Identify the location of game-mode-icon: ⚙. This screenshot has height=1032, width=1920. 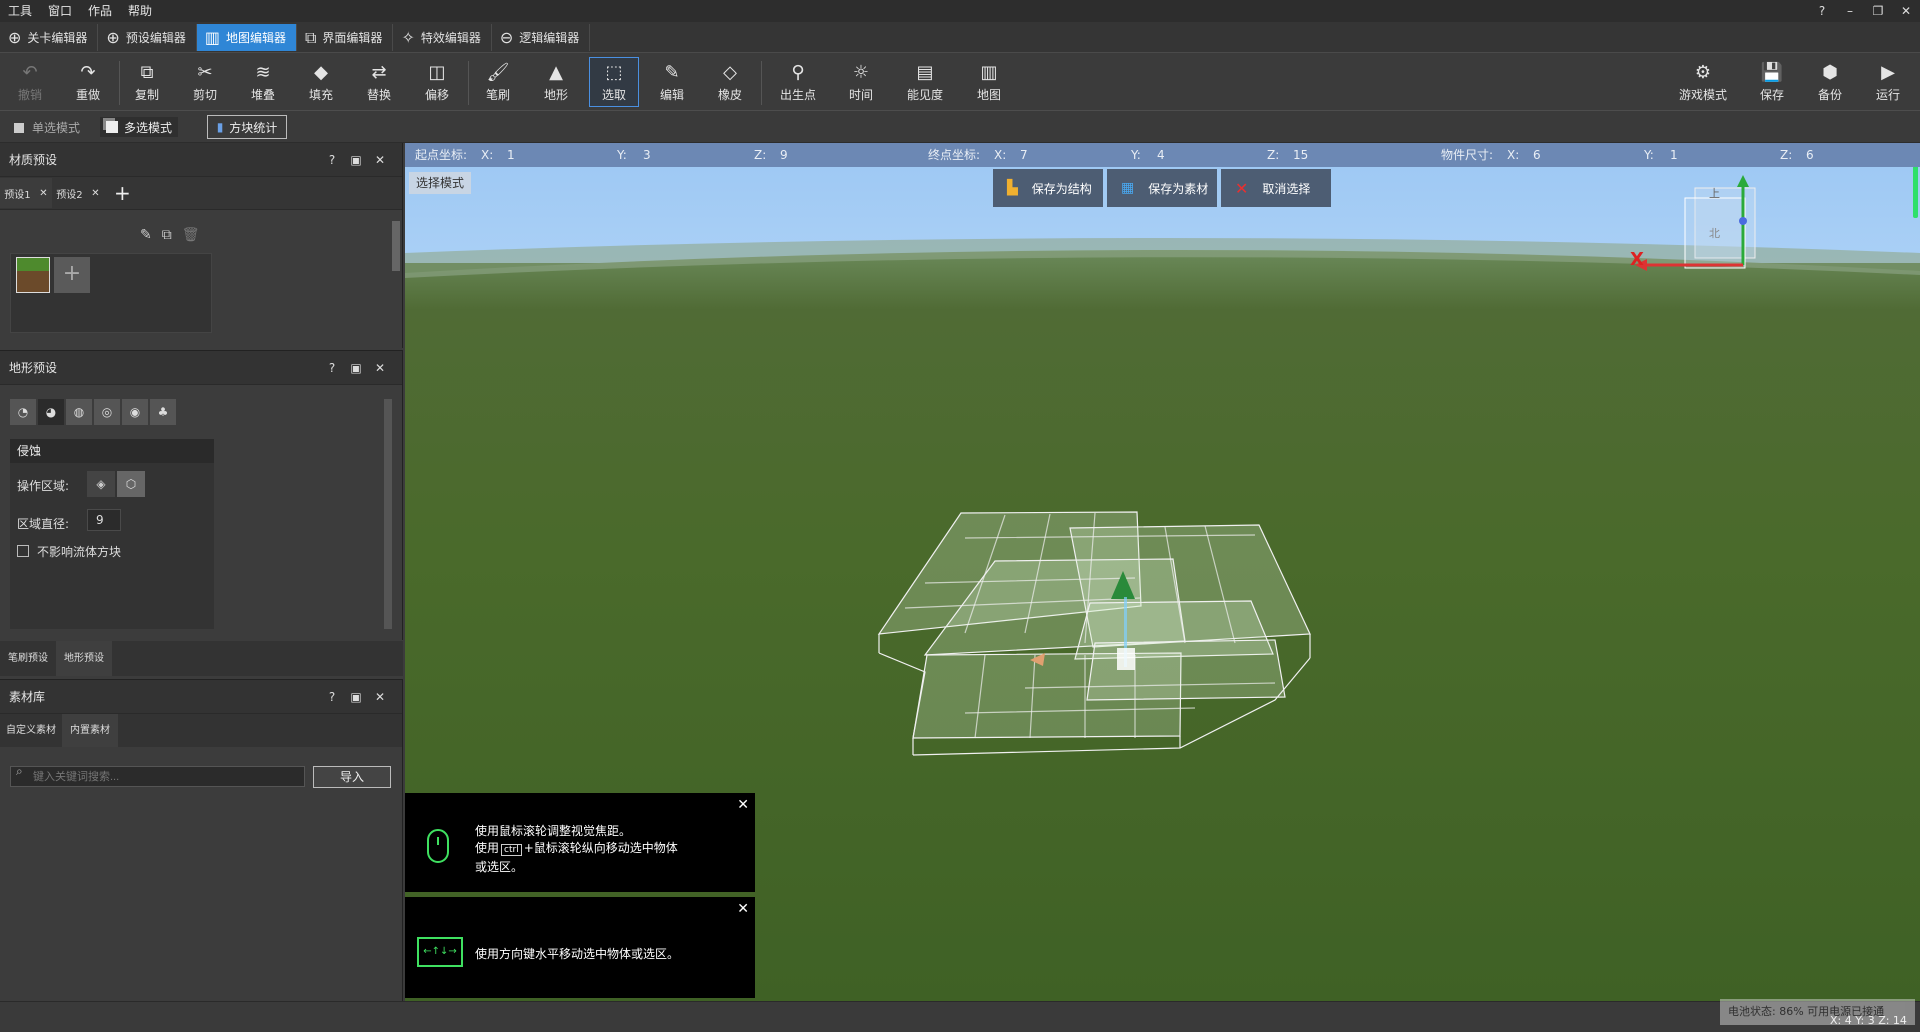
(1703, 72).